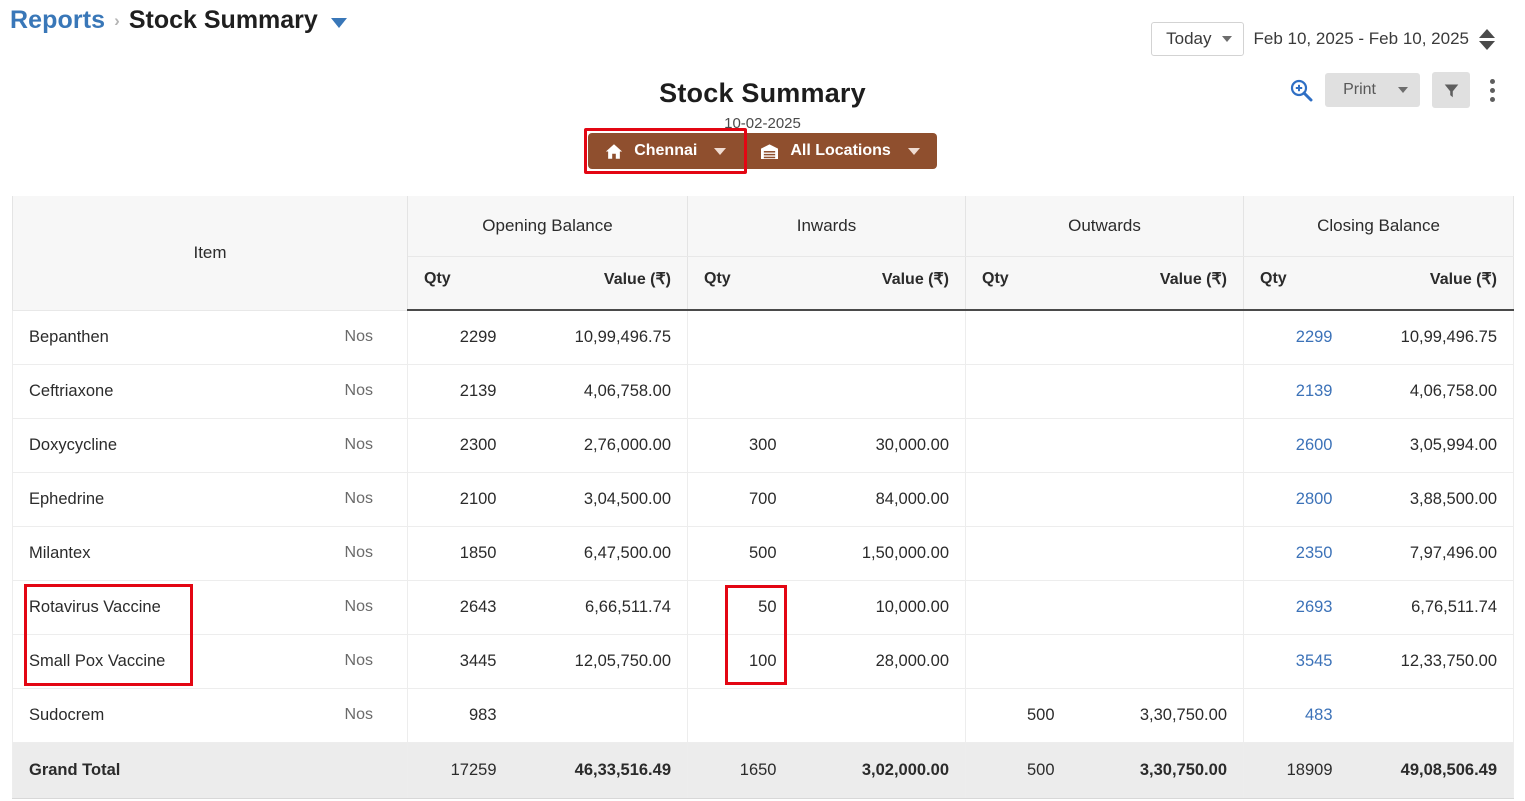 The width and height of the screenshot is (1525, 801). I want to click on cell-grand-total-closing-qty: 18909, so click(1296, 770).